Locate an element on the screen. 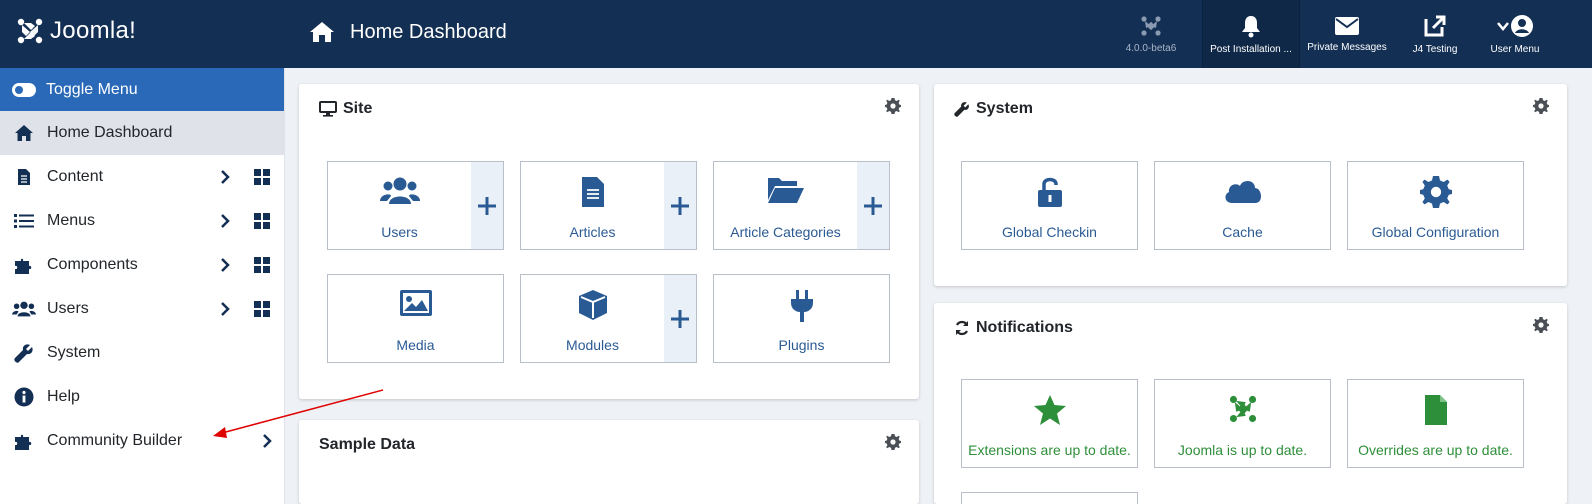 Image resolution: width=1592 pixels, height=504 pixels. notification-tile-extensions: Extensions are up to date. is located at coordinates (1049, 423).